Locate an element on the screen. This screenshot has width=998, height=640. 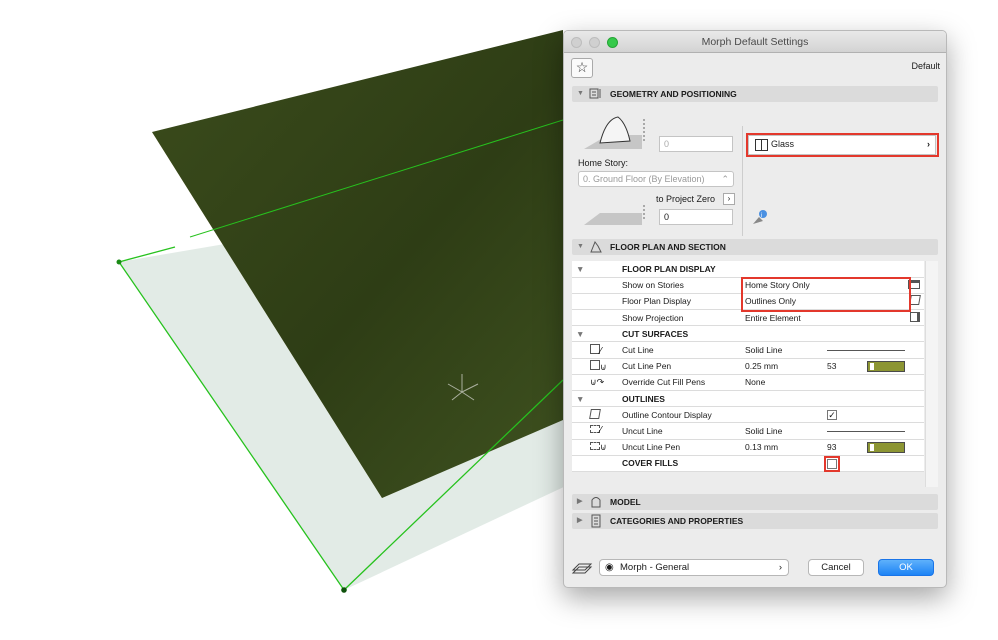
default-label: Default is located at coordinates (925, 66).